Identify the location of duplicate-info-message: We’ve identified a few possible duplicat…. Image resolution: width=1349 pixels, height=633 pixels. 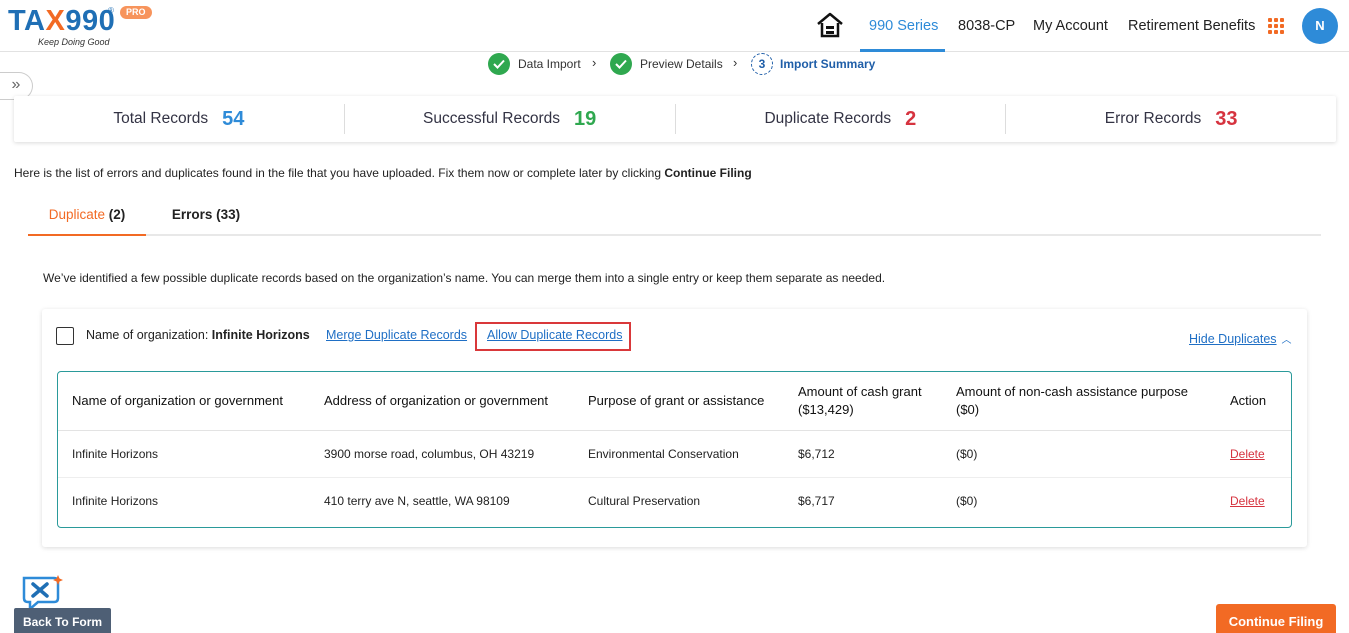
(464, 278).